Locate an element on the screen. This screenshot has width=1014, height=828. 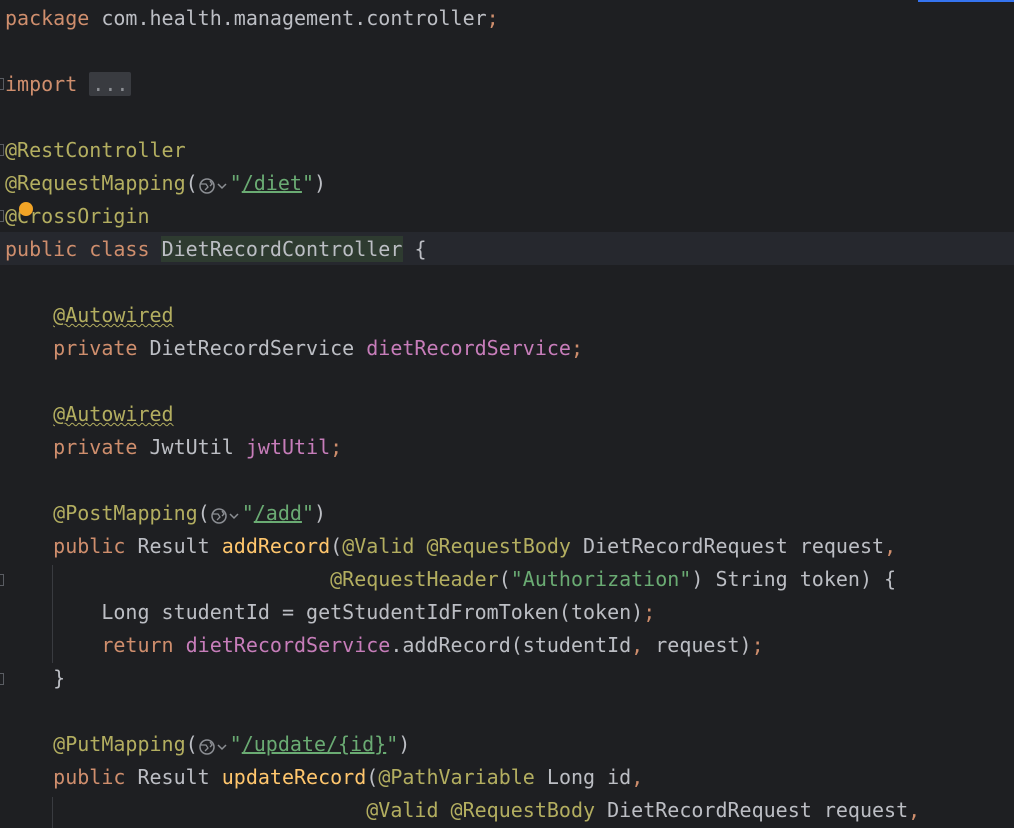
method-call: getStudentIdFromToken is located at coordinates (432, 612).